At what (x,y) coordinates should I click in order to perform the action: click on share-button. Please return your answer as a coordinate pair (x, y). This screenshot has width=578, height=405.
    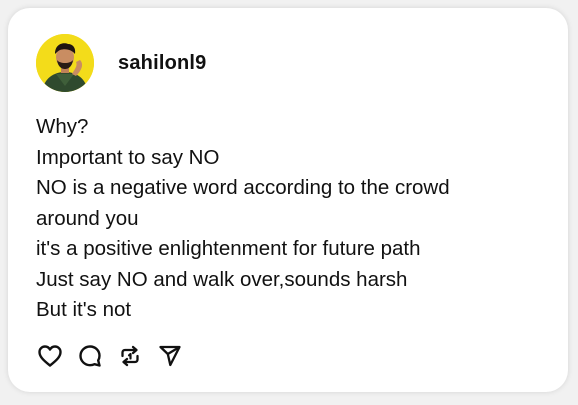
    Looking at the image, I should click on (170, 356).